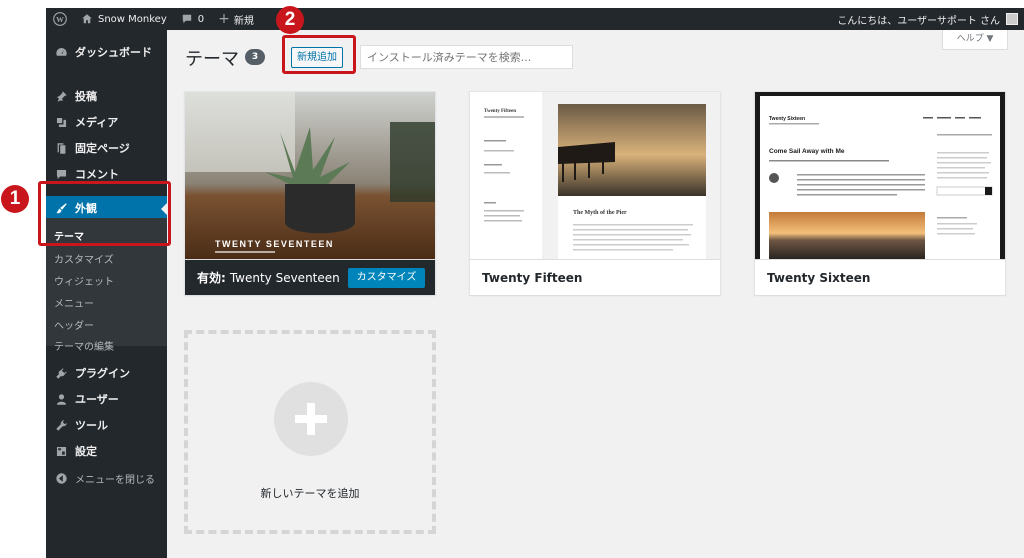  I want to click on svg-text: W, so click(60, 19).